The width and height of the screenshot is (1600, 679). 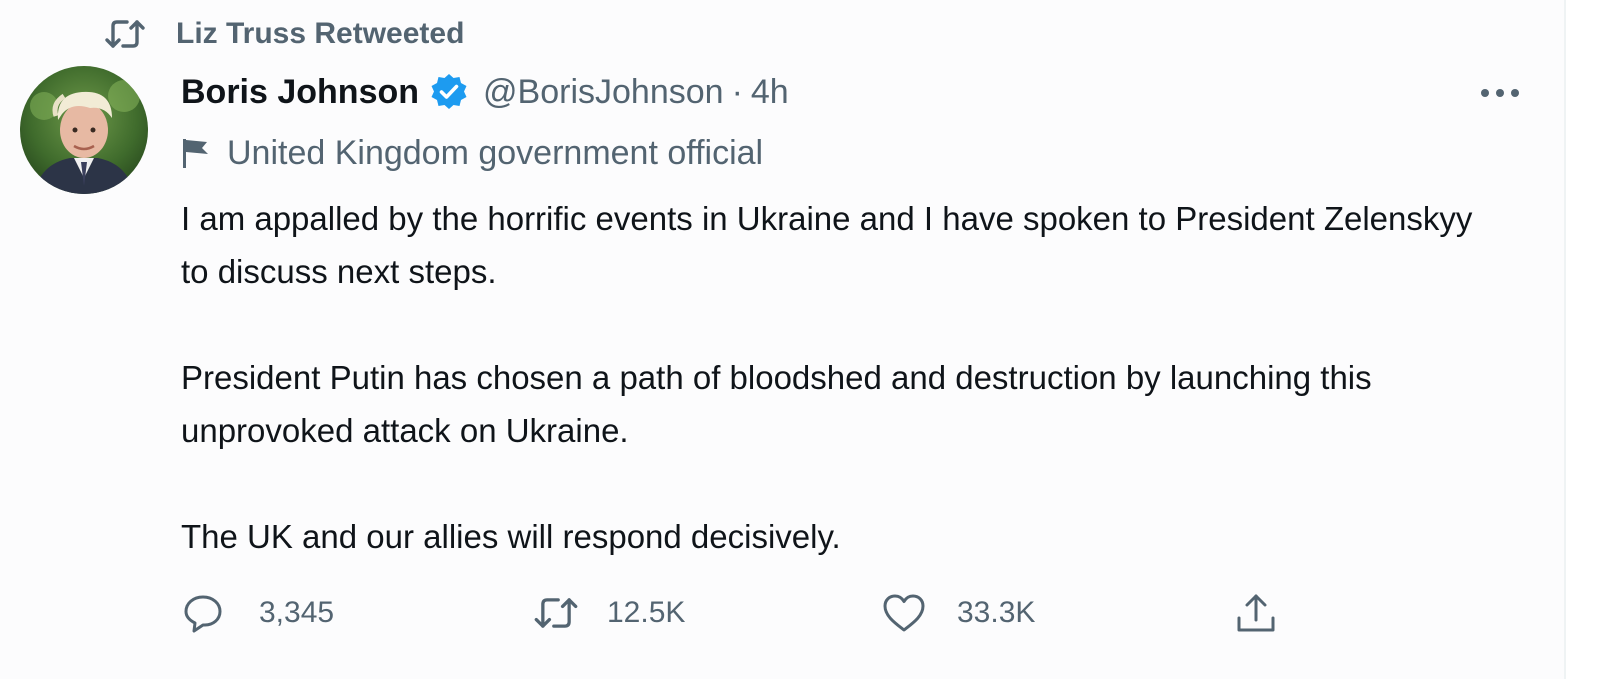 I want to click on like-count: 33.3K, so click(x=996, y=612).